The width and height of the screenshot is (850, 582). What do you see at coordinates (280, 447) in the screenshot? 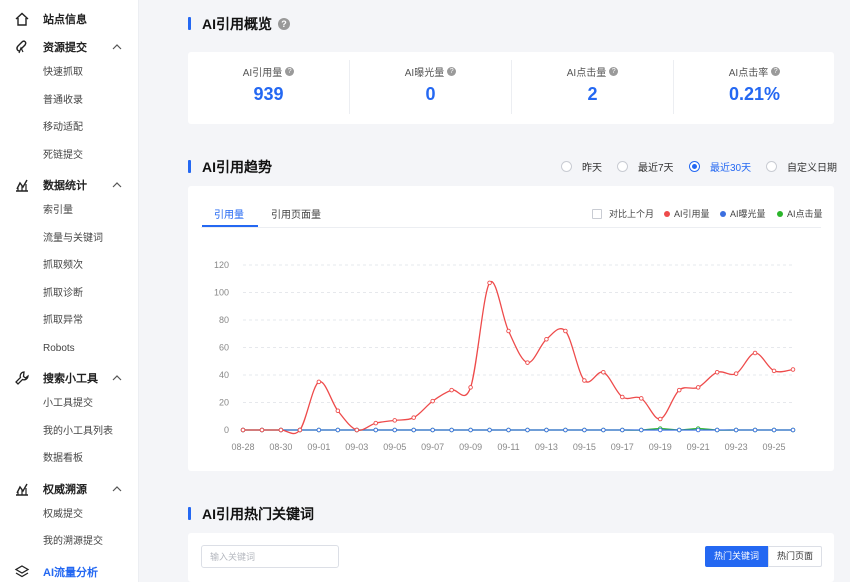
I see `x-tick-label: 08-30` at bounding box center [280, 447].